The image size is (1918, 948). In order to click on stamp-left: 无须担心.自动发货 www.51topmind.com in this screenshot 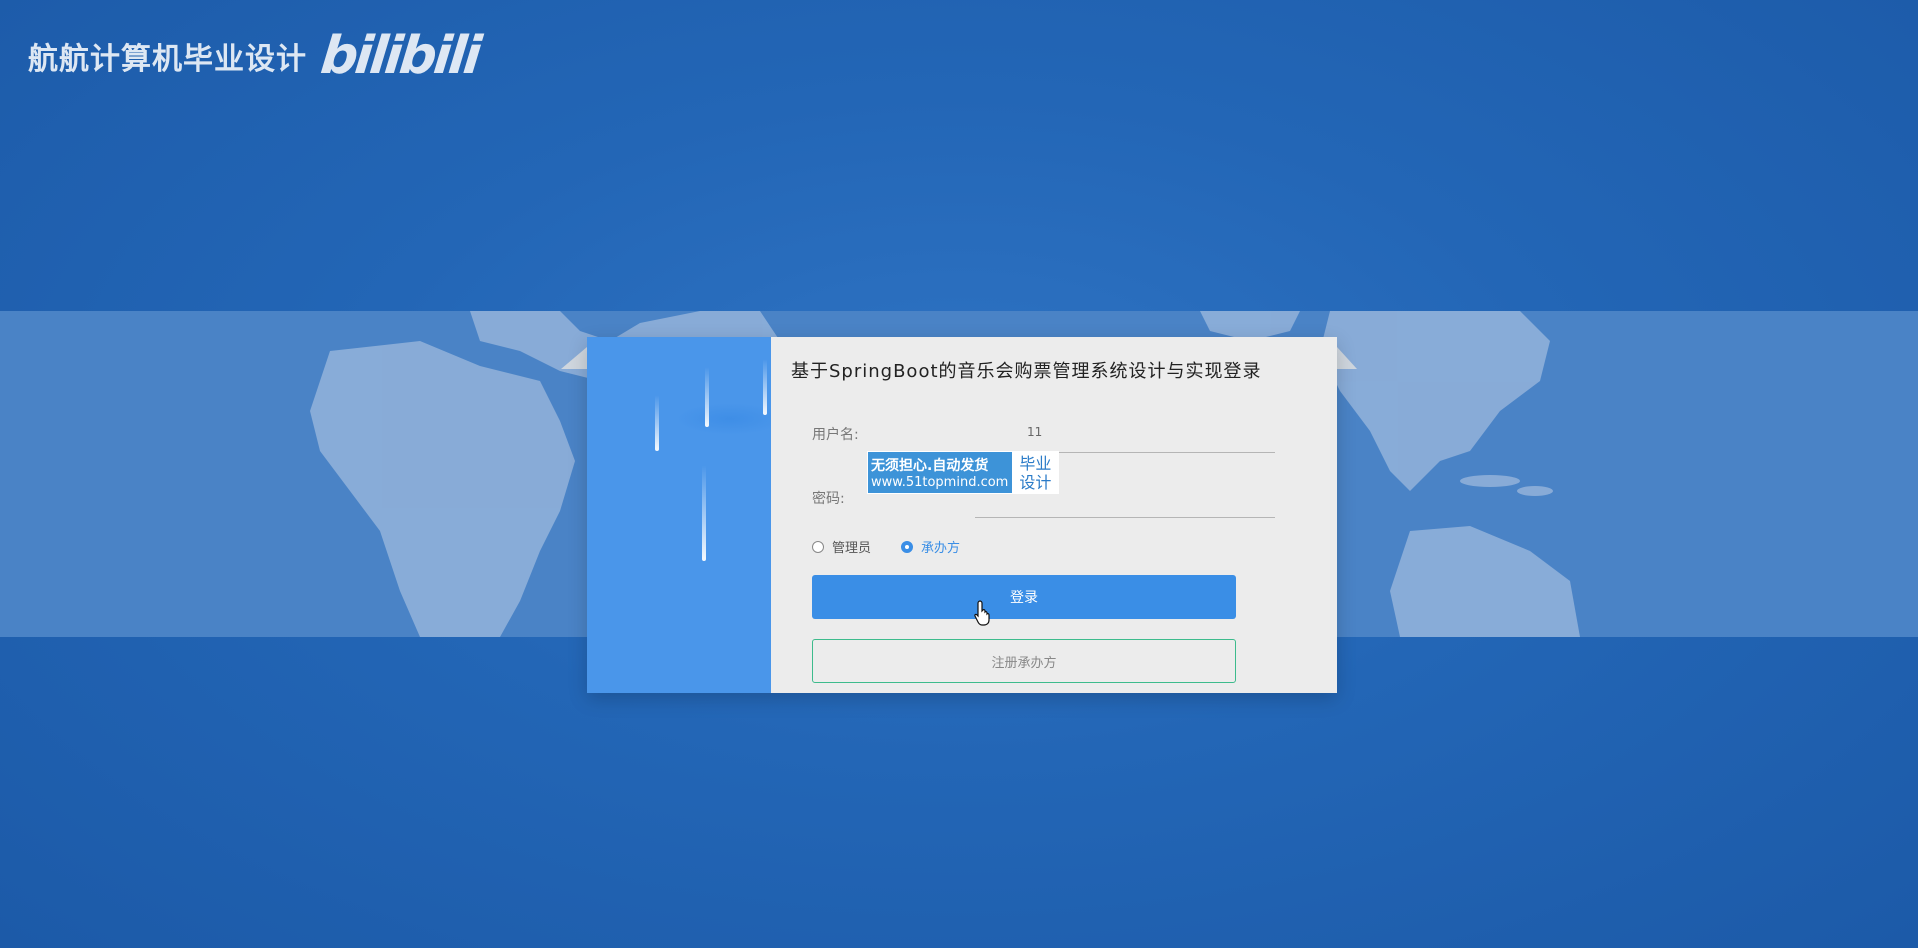, I will do `click(940, 472)`.